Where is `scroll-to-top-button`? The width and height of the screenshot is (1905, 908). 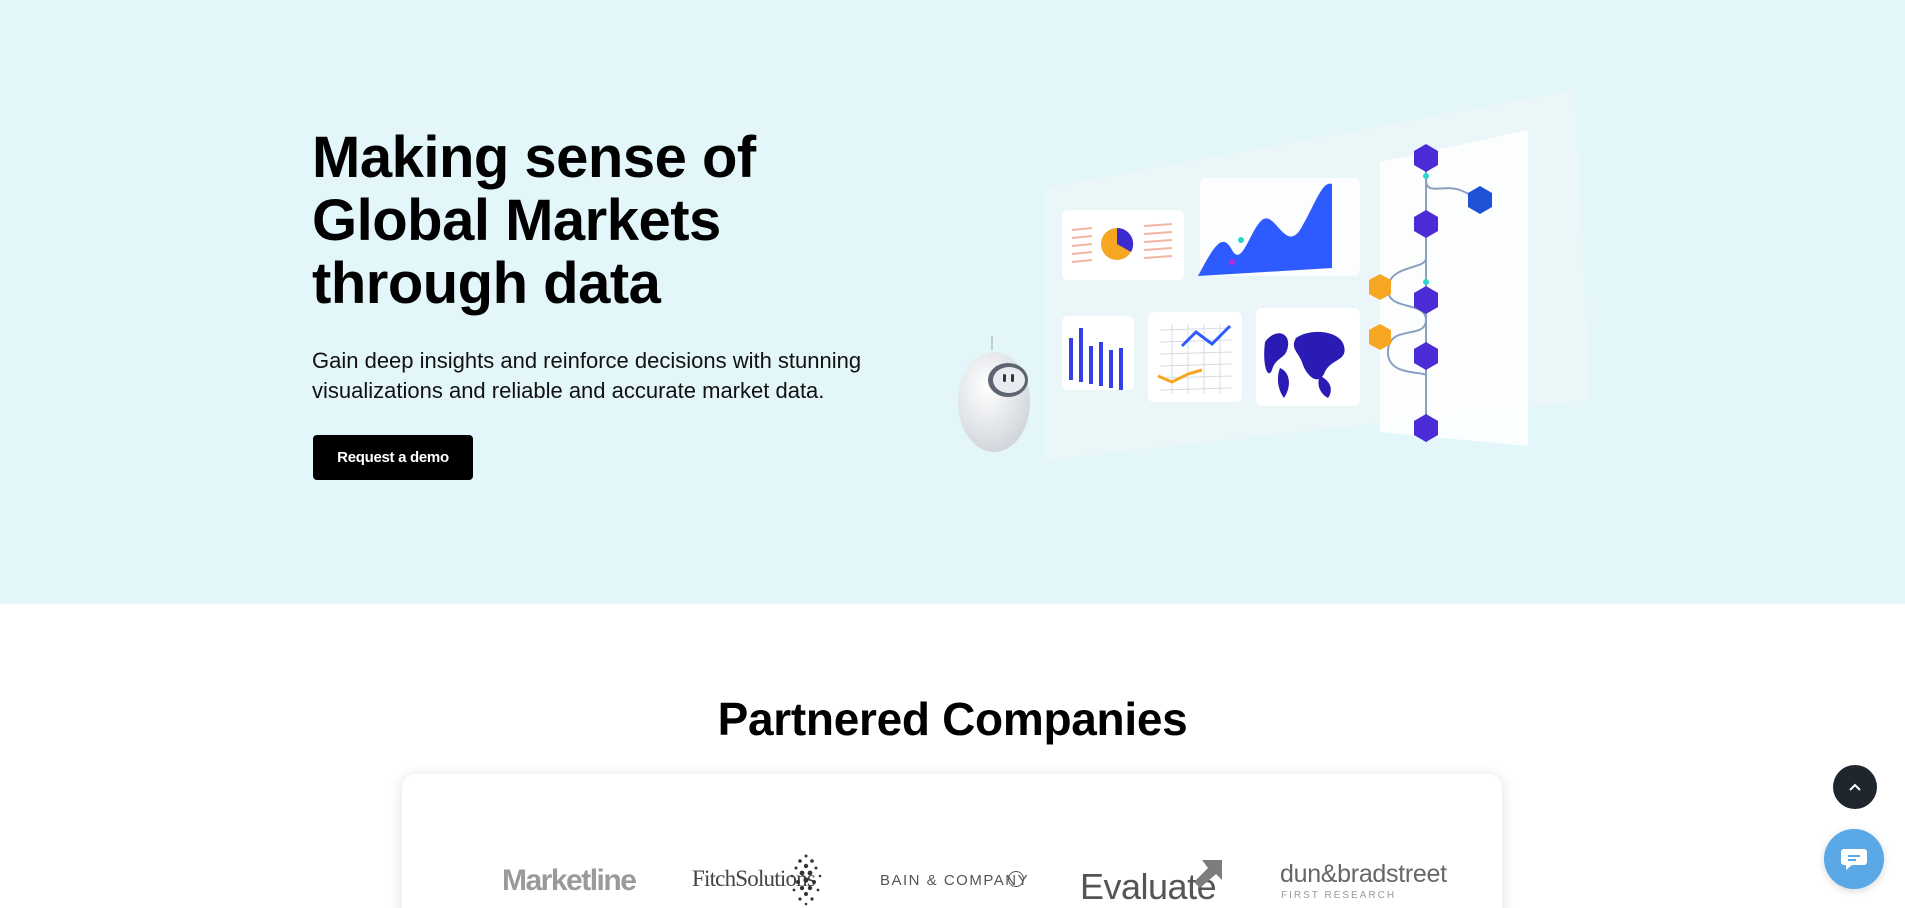 scroll-to-top-button is located at coordinates (1855, 787).